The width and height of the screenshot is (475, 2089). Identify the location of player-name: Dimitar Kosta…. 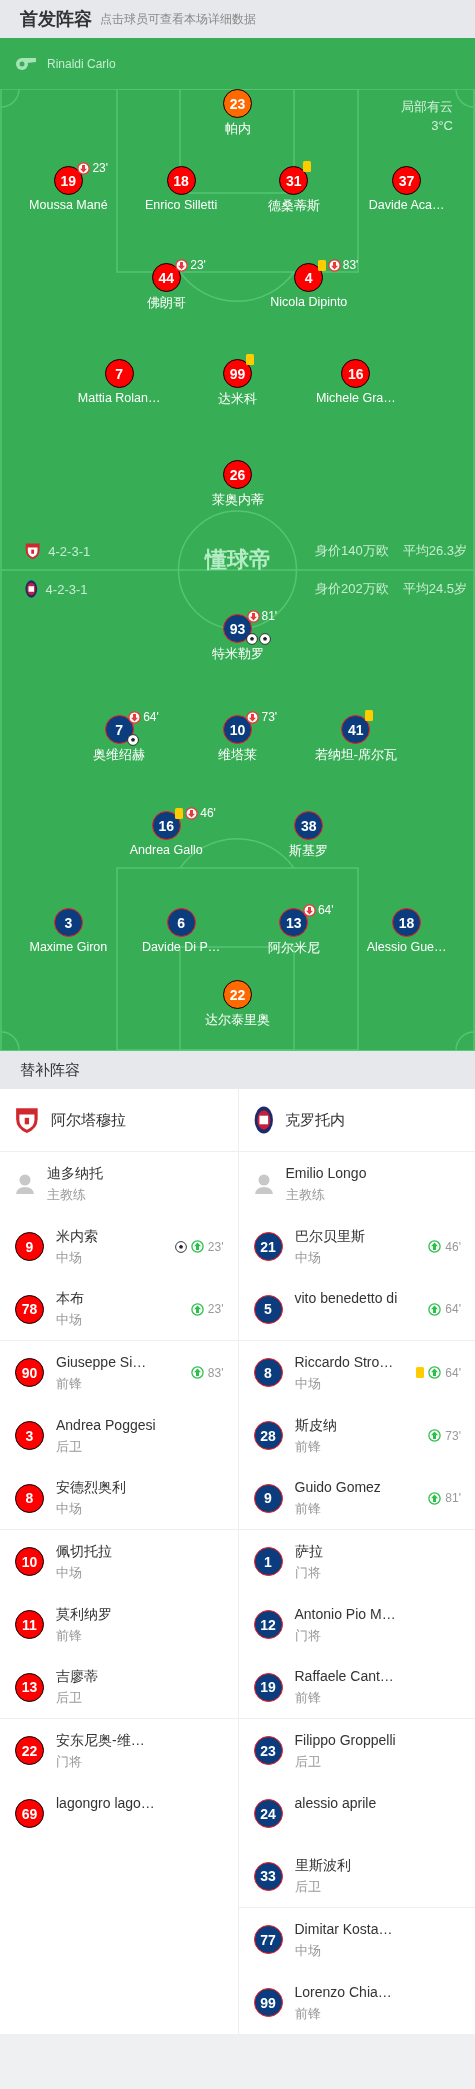
(377, 1928).